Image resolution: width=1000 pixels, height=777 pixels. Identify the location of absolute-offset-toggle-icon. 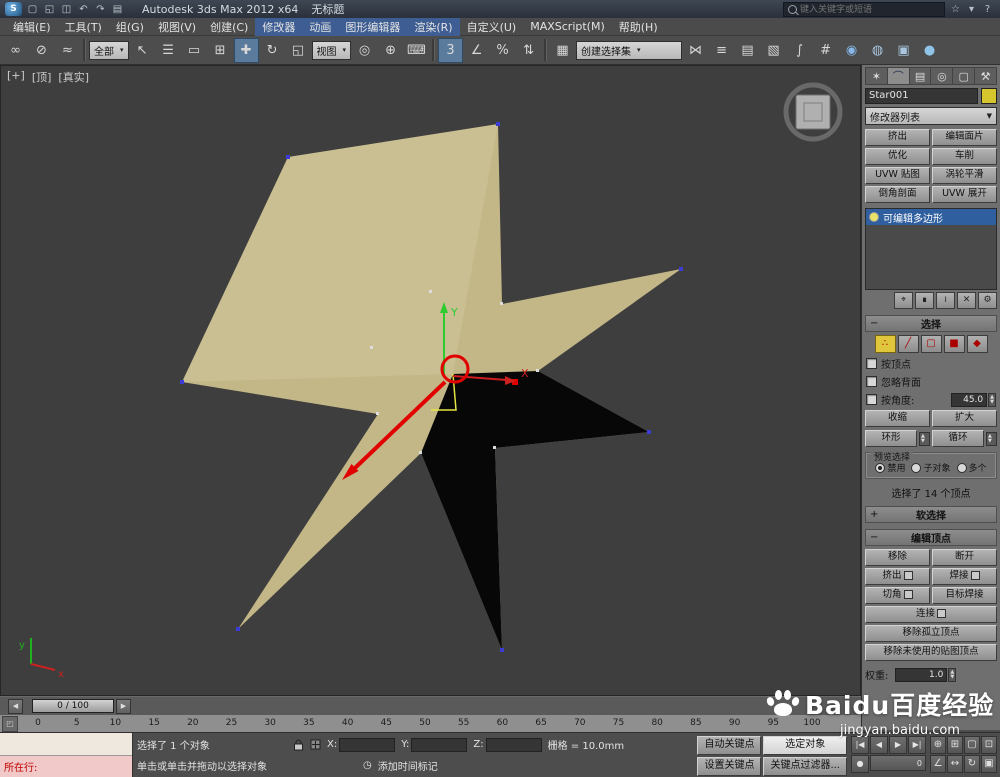
(315, 744).